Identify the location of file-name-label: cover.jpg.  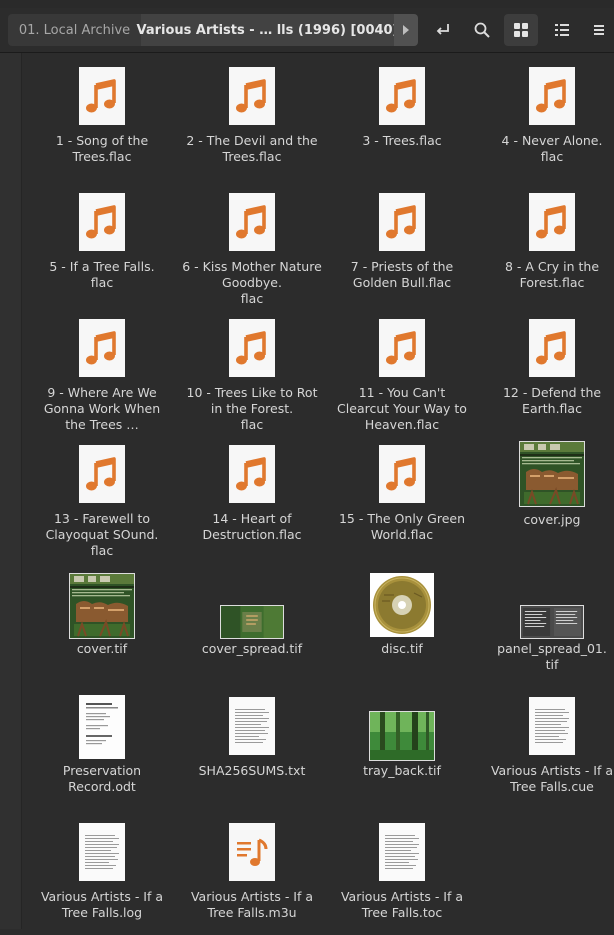
(552, 519).